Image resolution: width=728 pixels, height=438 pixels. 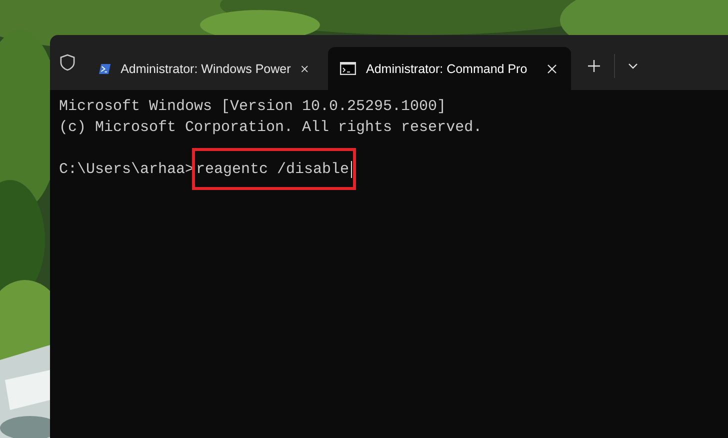 What do you see at coordinates (449, 68) in the screenshot?
I see `tab: Administrator: Command Pro` at bounding box center [449, 68].